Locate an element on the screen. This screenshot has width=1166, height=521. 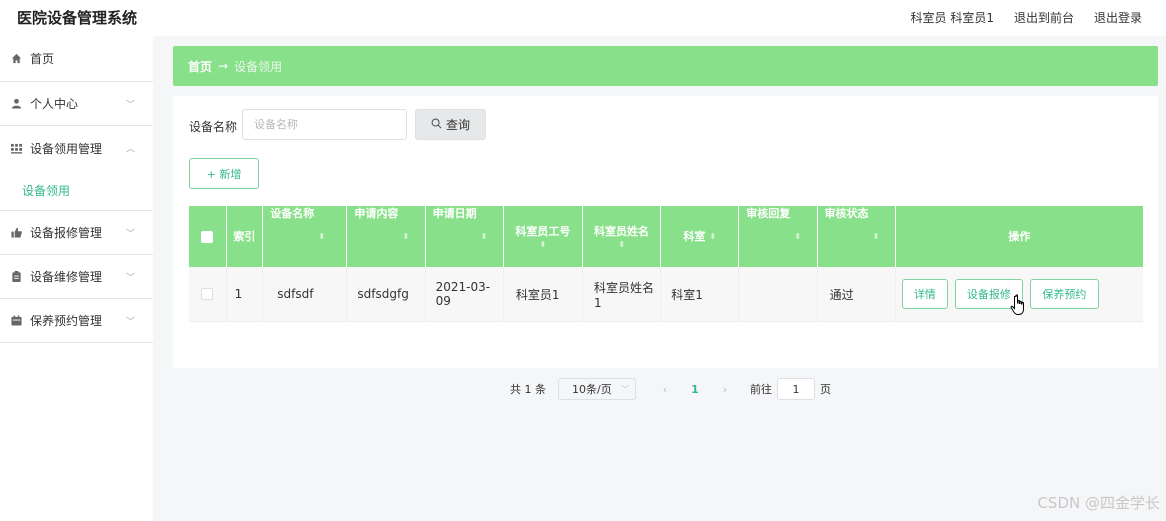
header-links: 科室员 科室员1 退出到前台 退出登录 is located at coordinates (1026, 17).